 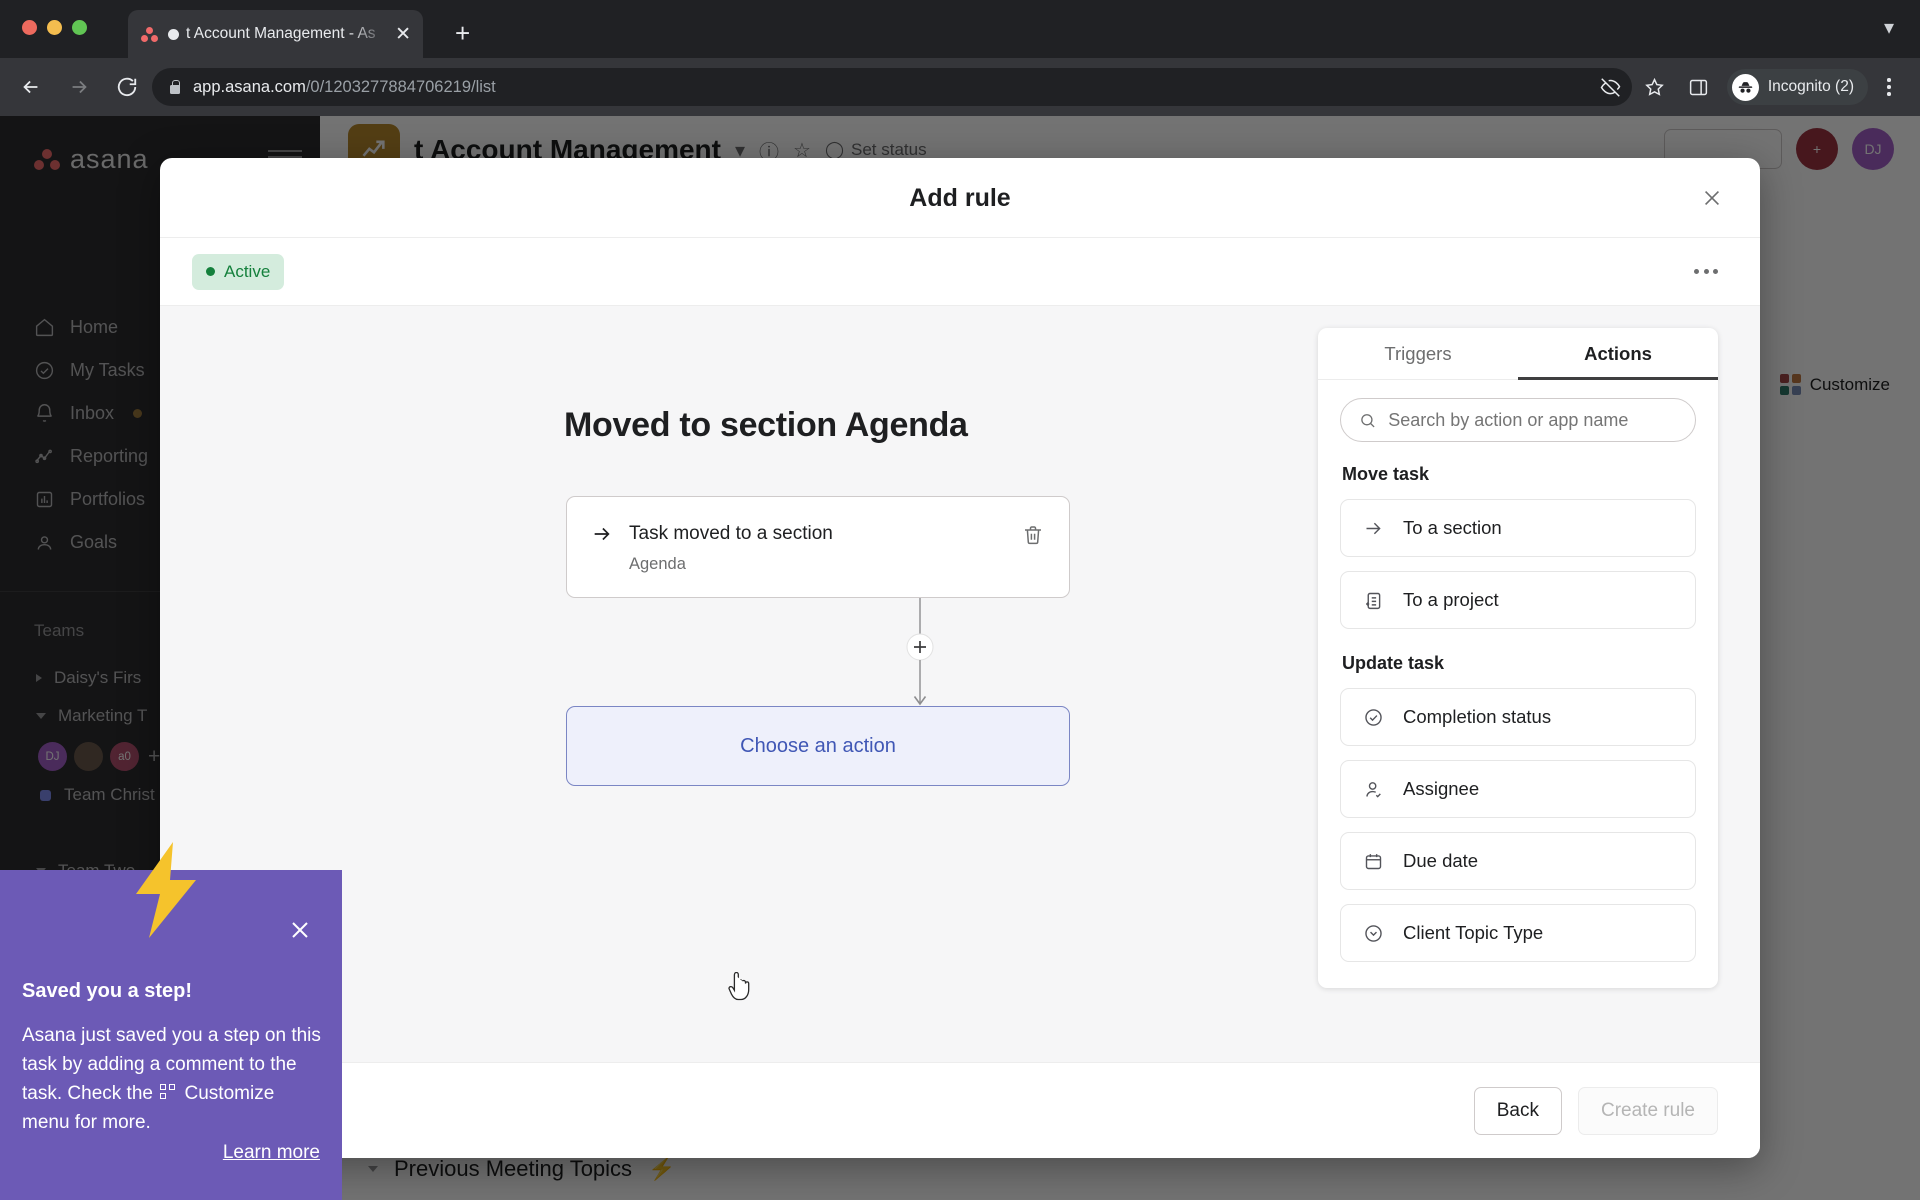 What do you see at coordinates (1034, 536) in the screenshot?
I see `trash-icon` at bounding box center [1034, 536].